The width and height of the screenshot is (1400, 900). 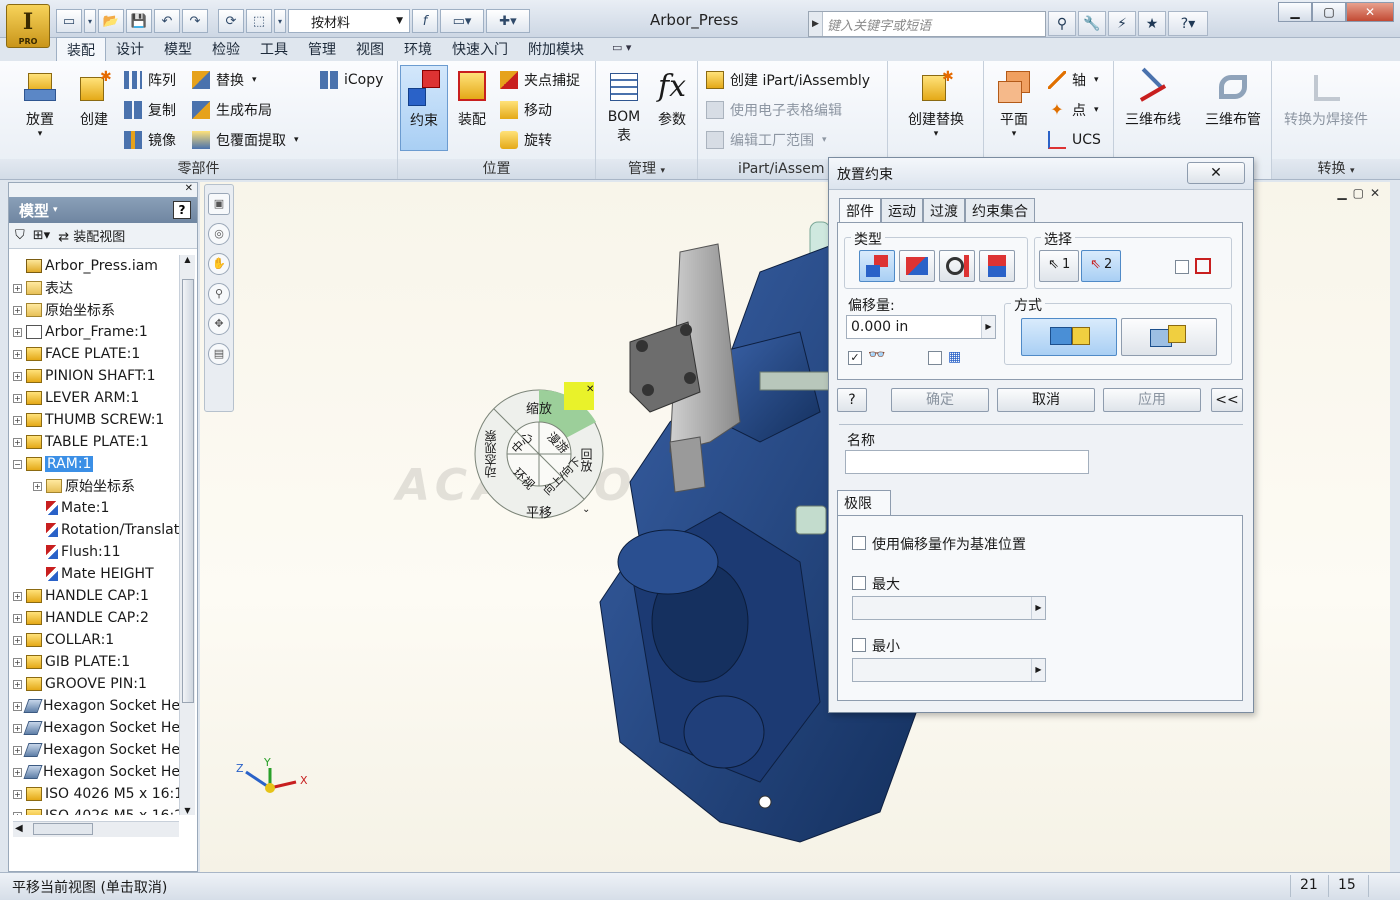 What do you see at coordinates (96, 530) in the screenshot?
I see `browser-node: +Rotation/Translation` at bounding box center [96, 530].